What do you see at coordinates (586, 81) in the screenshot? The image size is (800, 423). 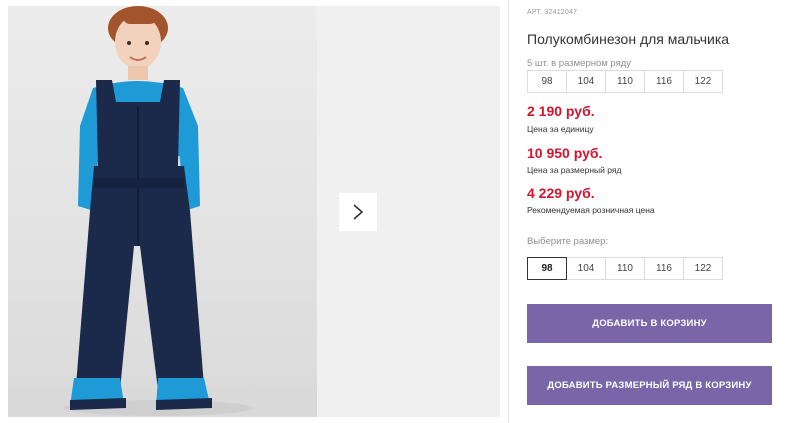 I see `pack-size: 104` at bounding box center [586, 81].